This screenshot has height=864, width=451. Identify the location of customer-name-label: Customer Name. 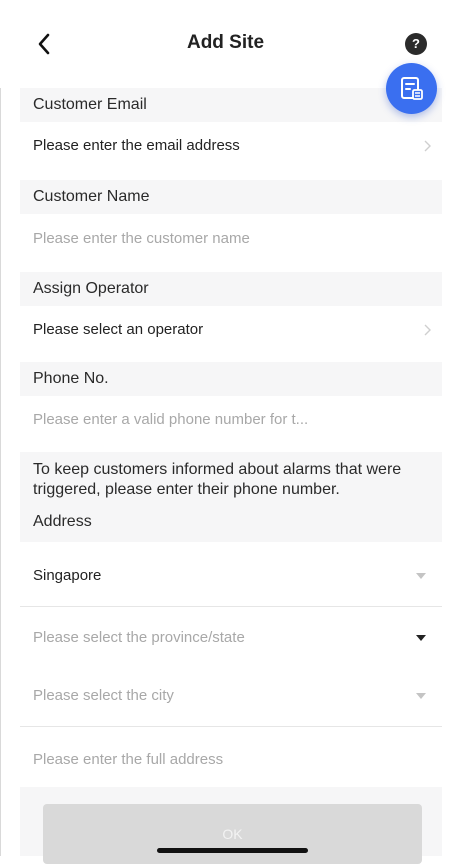
(231, 197).